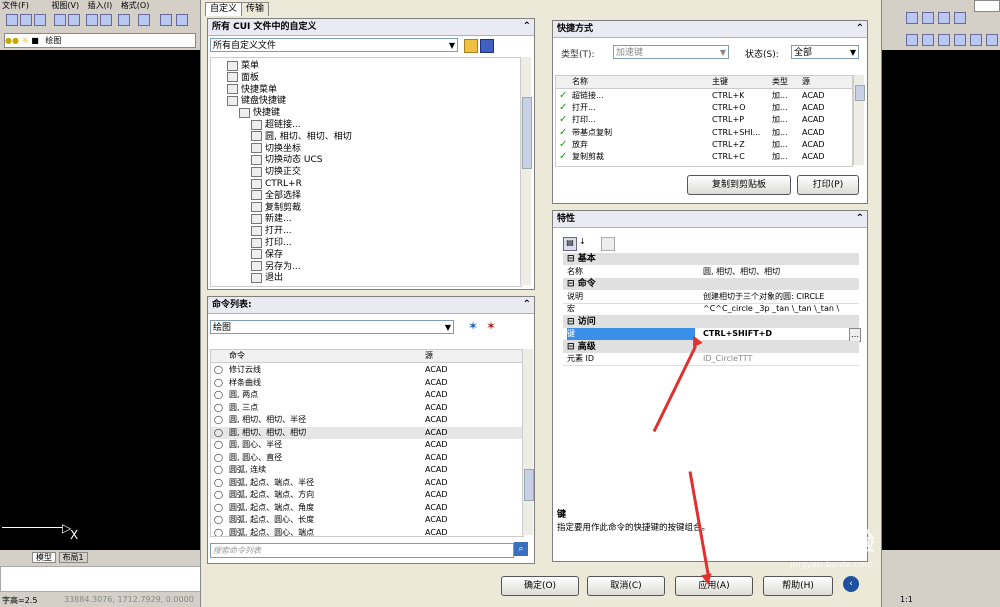 The image size is (1000, 607). I want to click on load-cui-icon, so click(471, 46).